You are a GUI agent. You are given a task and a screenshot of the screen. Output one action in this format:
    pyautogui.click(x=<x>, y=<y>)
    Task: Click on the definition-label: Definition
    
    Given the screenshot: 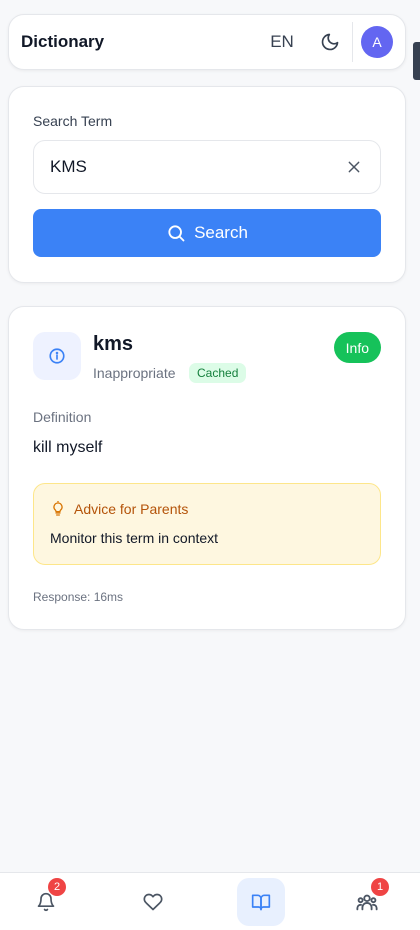 What is the action you would take?
    pyautogui.click(x=62, y=417)
    